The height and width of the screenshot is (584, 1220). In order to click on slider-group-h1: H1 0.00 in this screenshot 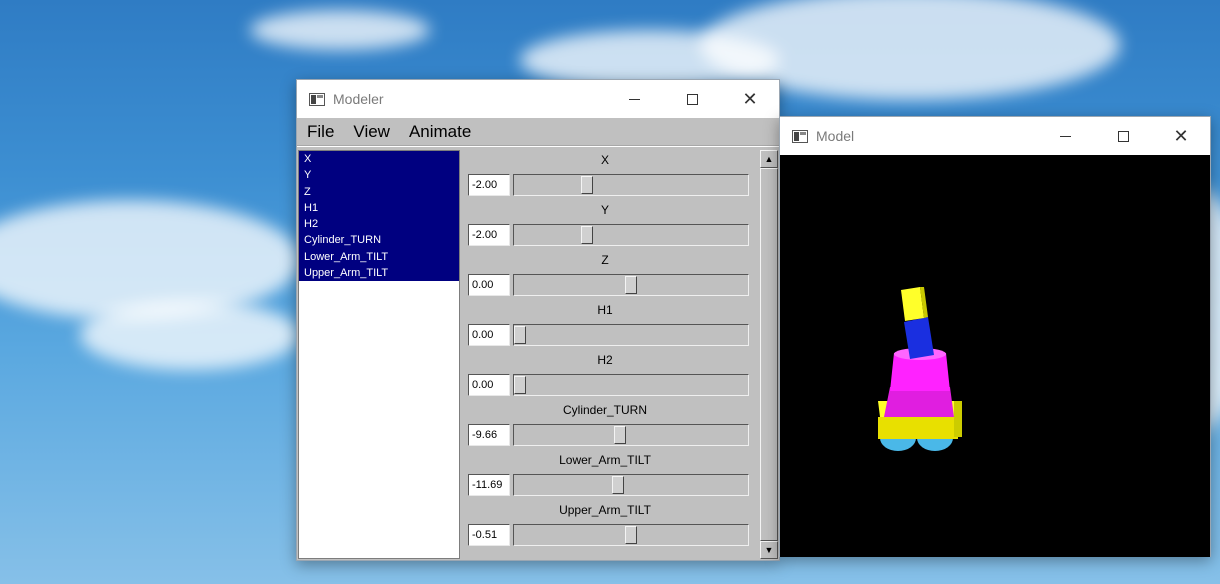, I will do `click(611, 322)`.